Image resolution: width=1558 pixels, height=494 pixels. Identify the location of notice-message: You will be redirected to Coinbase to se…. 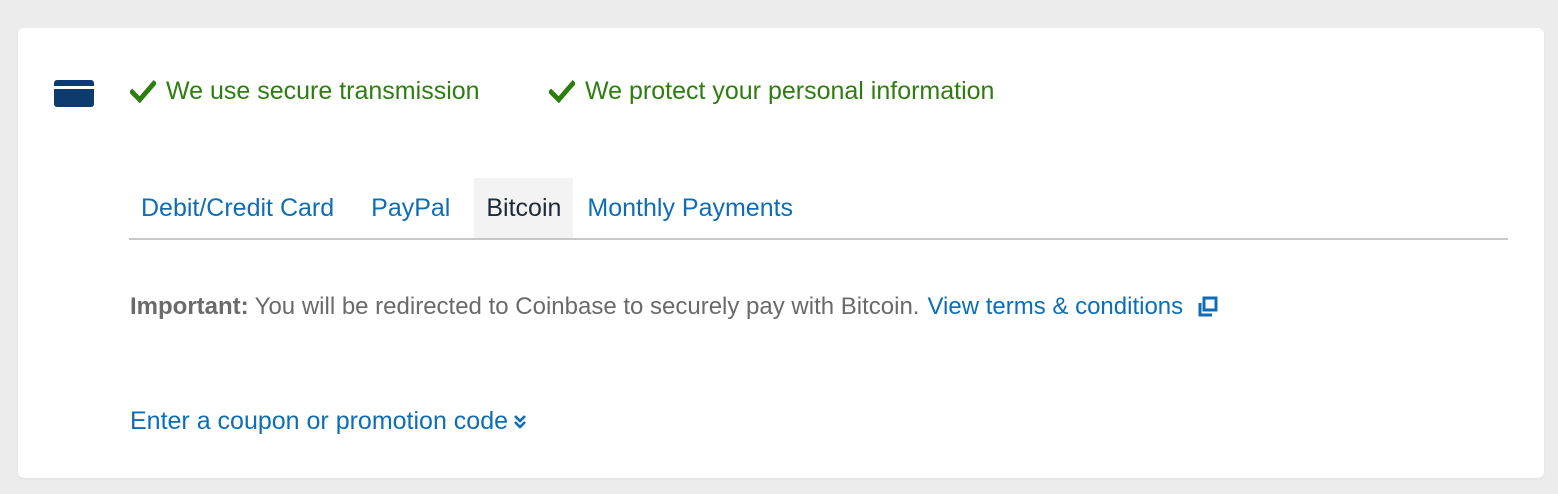
(587, 306).